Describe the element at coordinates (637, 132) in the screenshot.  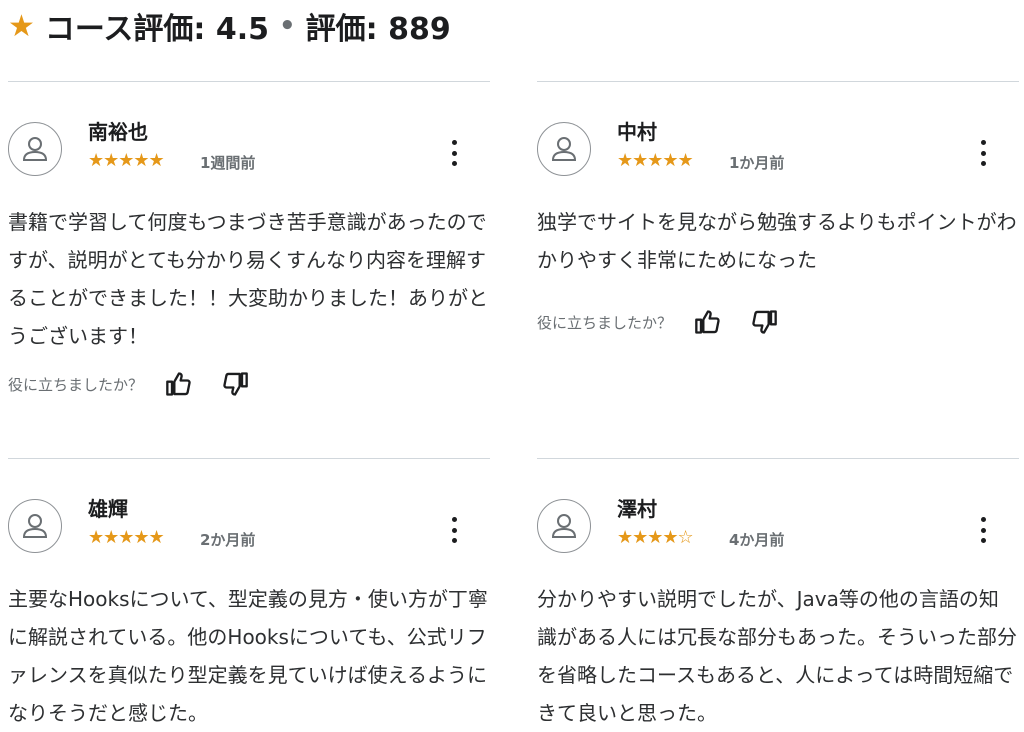
I see `reviewer-name: 中村` at that location.